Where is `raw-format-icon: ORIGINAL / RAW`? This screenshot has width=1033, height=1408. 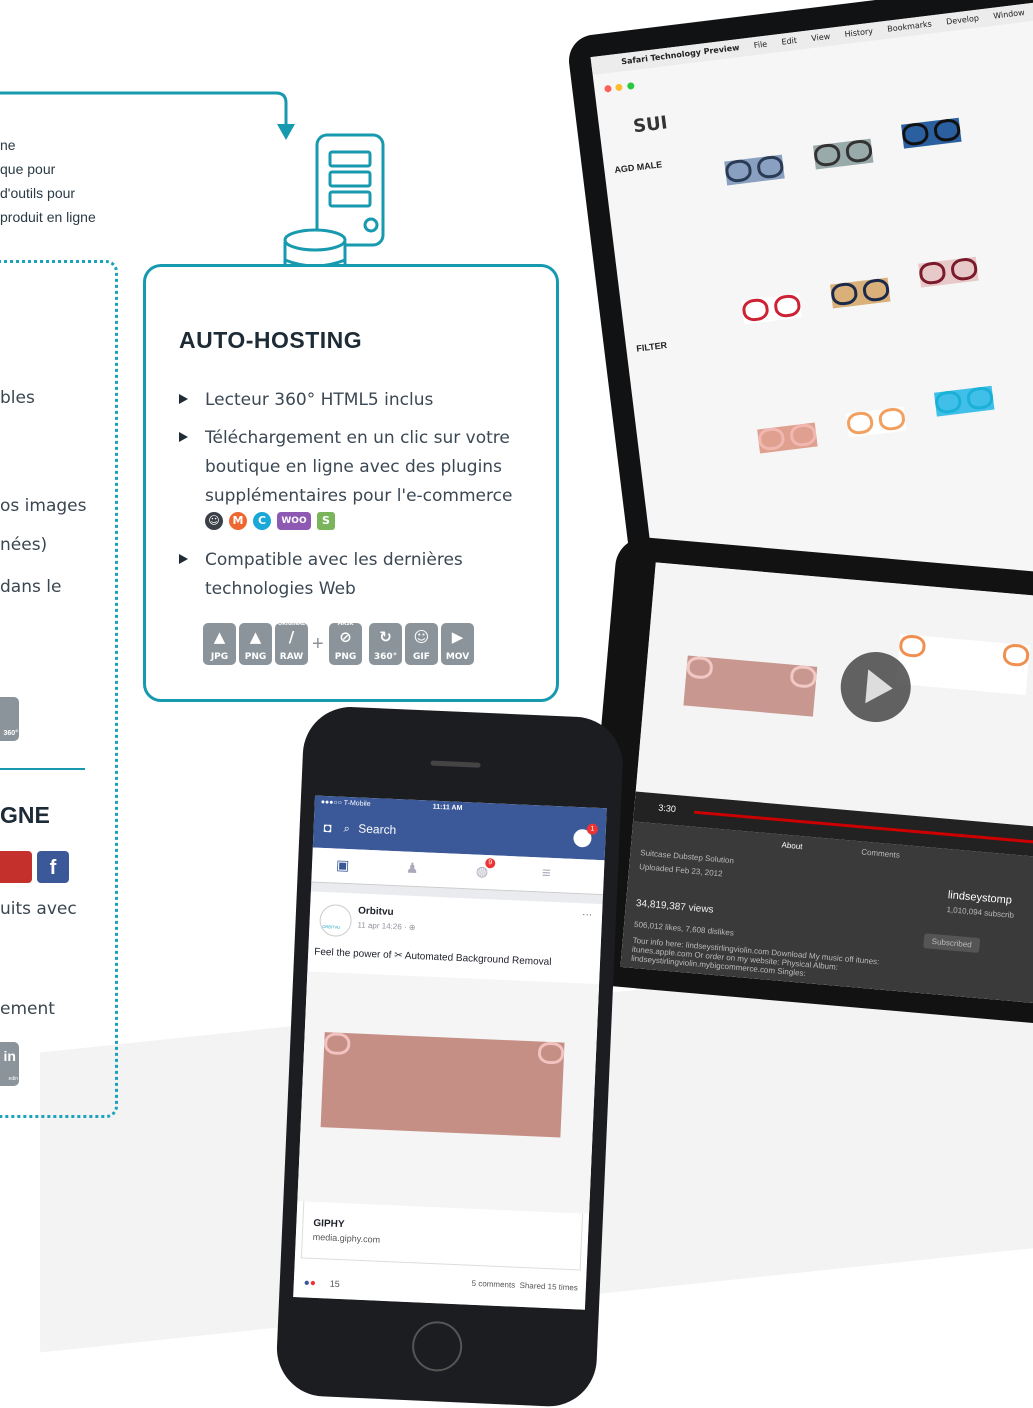 raw-format-icon: ORIGINAL / RAW is located at coordinates (291, 643).